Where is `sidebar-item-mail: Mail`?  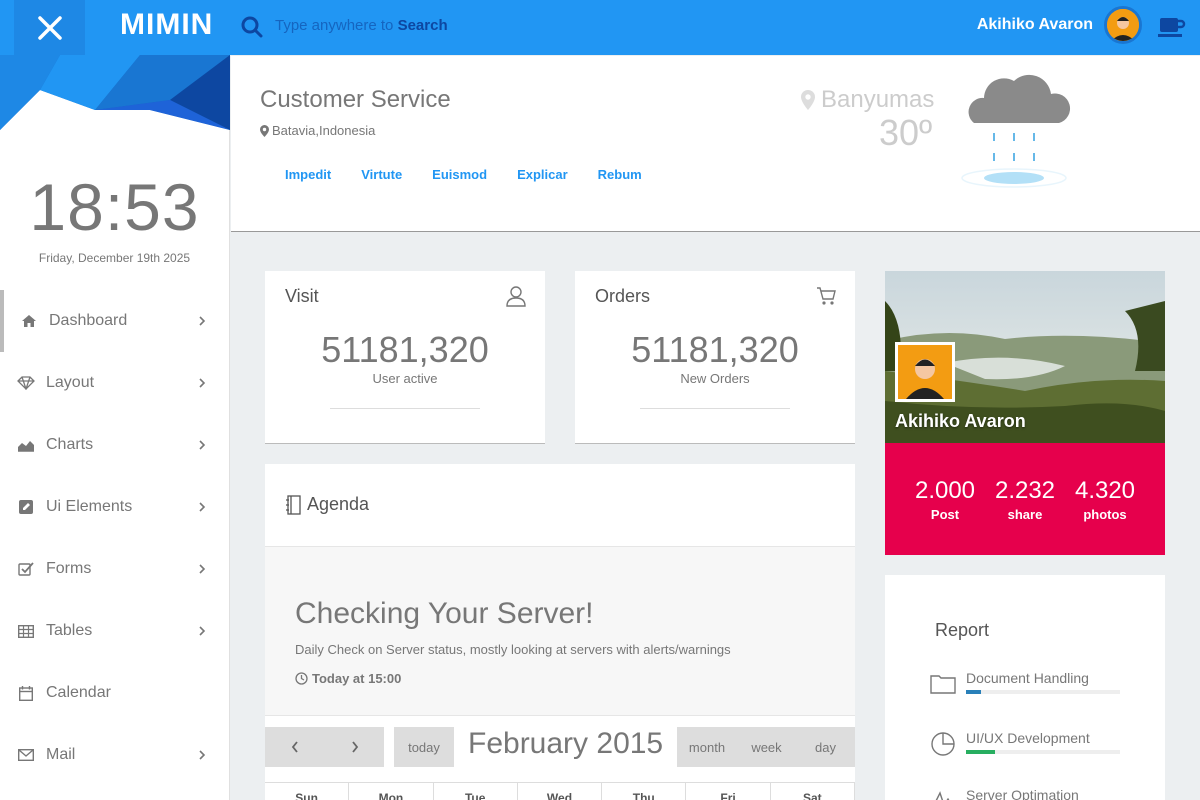
sidebar-item-mail: Mail is located at coordinates (115, 755).